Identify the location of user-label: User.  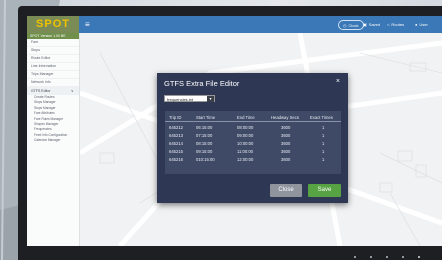
(423, 24).